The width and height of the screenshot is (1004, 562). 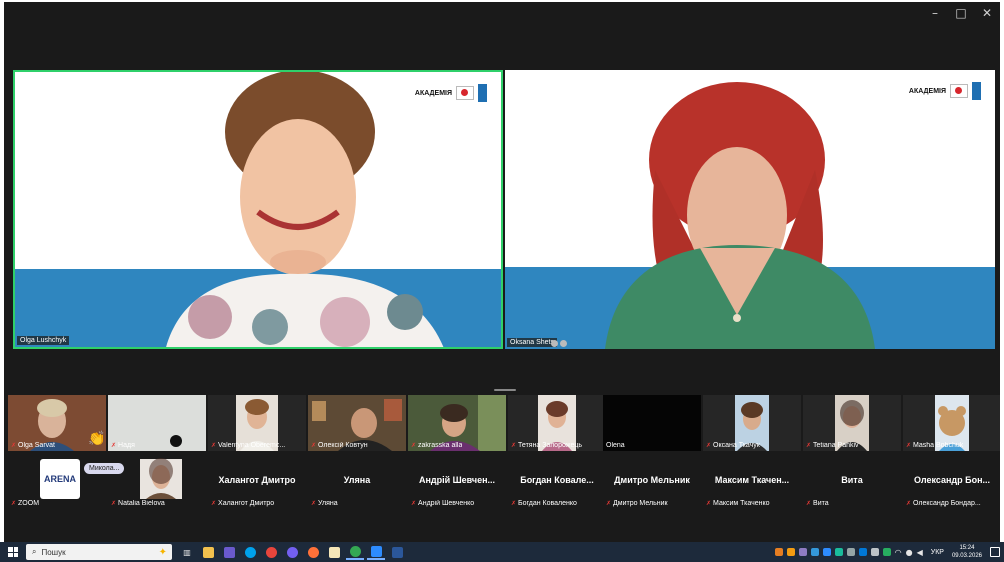 What do you see at coordinates (987, 13) in the screenshot?
I see `close-button: ✕` at bounding box center [987, 13].